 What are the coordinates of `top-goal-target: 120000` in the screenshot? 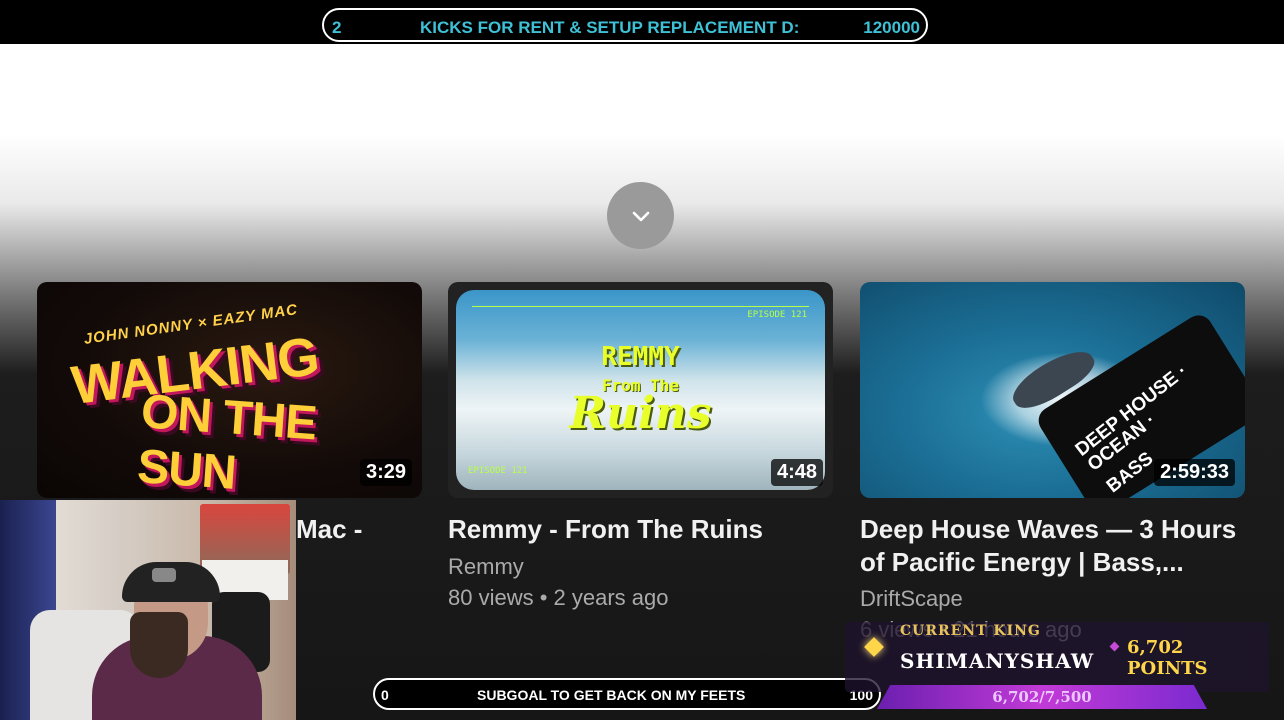 It's located at (891, 27).